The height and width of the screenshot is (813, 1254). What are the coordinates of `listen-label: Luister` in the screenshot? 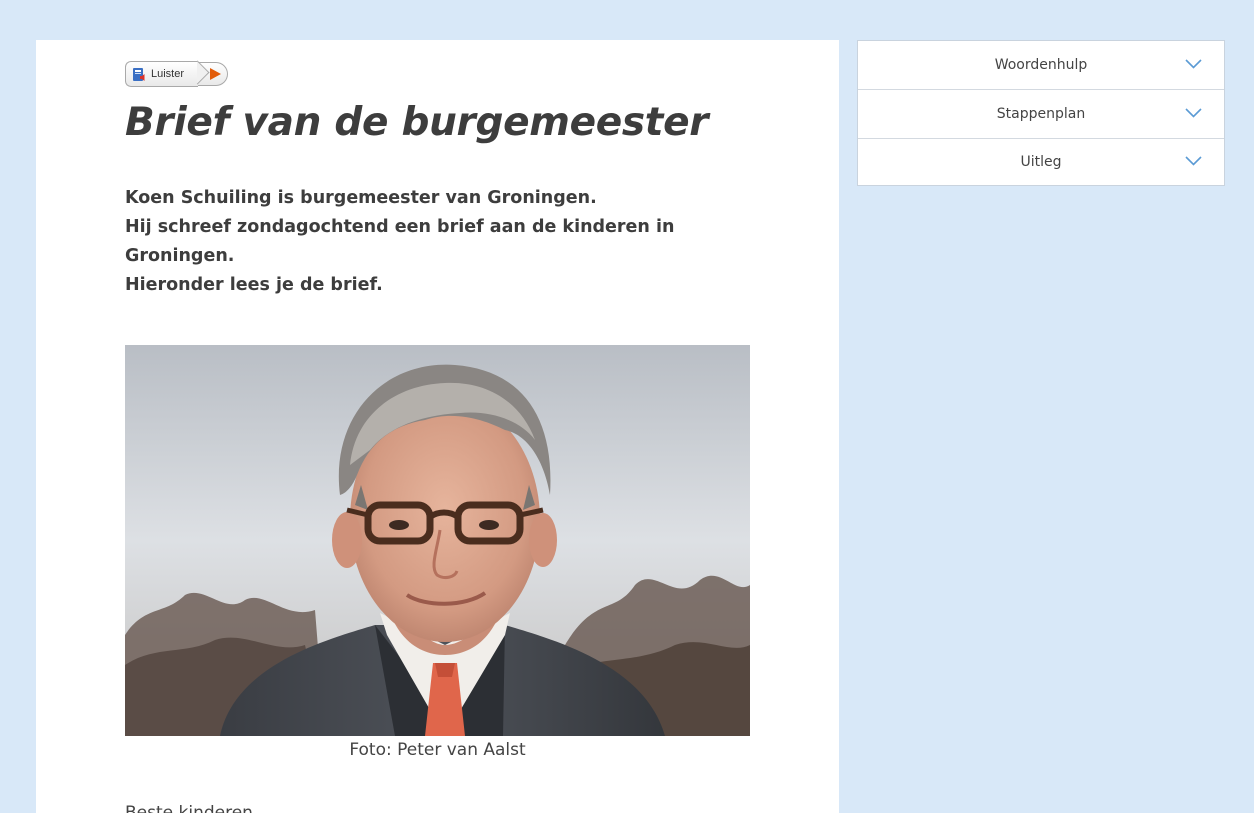 It's located at (168, 74).